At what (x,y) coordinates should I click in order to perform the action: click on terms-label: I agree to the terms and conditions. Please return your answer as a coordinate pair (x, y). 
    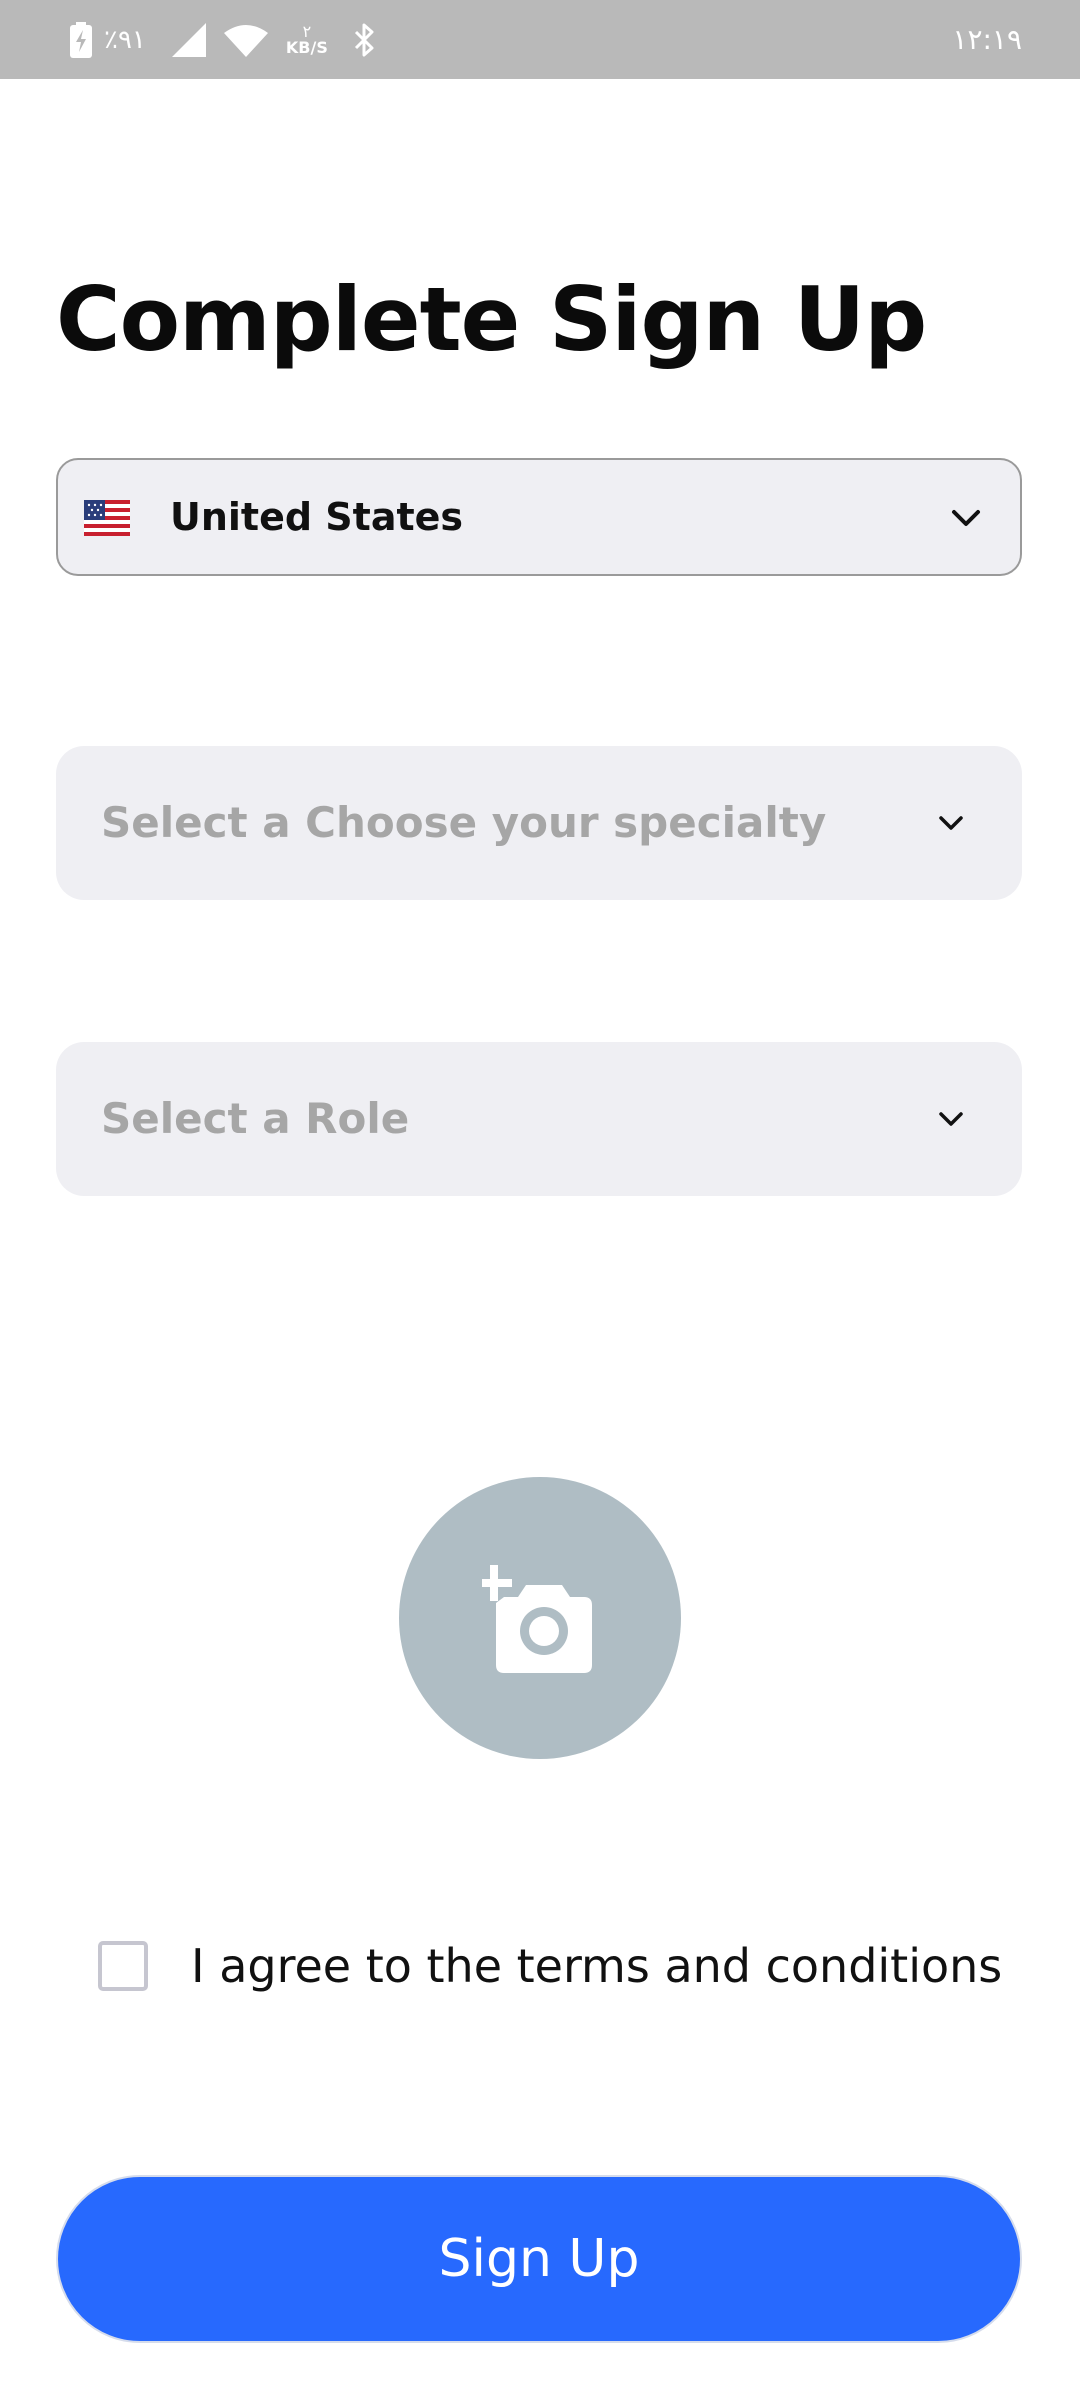
    Looking at the image, I should click on (596, 1966).